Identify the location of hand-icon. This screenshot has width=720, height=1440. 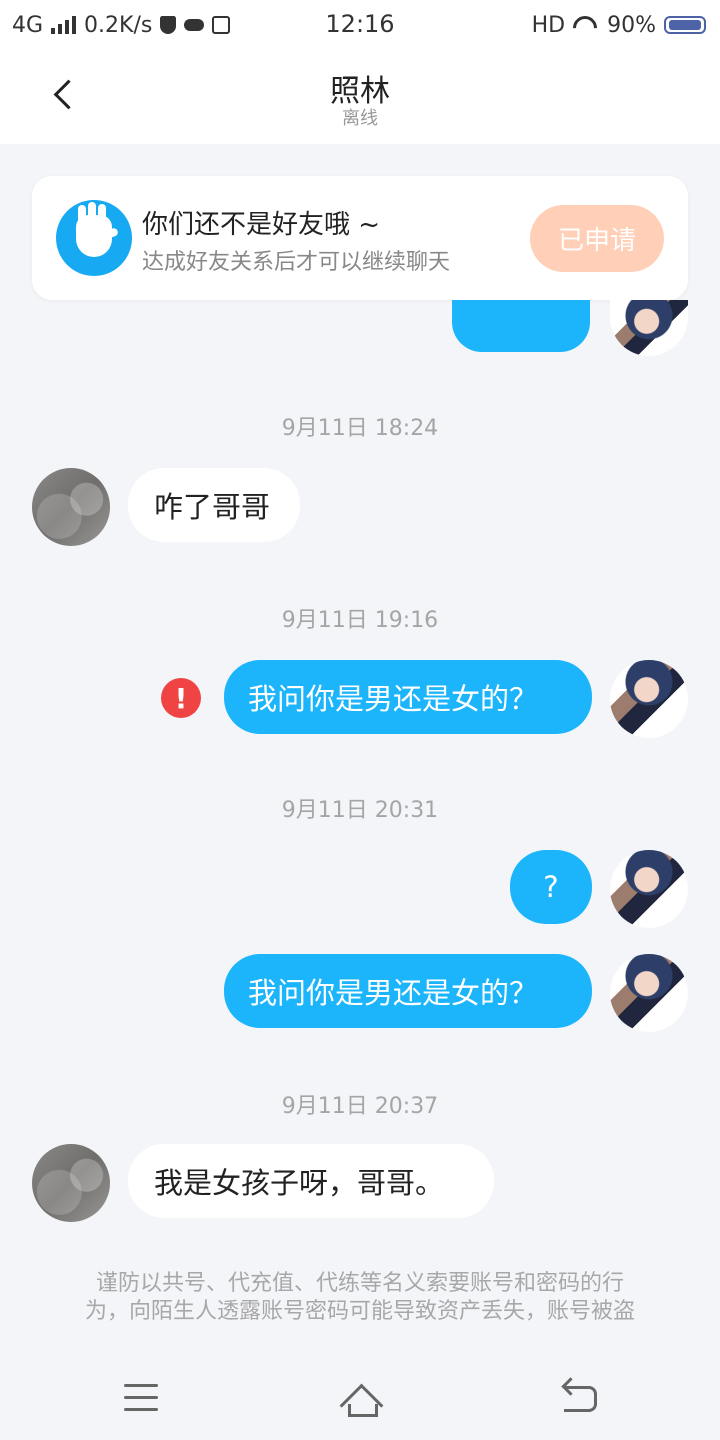
(94, 231).